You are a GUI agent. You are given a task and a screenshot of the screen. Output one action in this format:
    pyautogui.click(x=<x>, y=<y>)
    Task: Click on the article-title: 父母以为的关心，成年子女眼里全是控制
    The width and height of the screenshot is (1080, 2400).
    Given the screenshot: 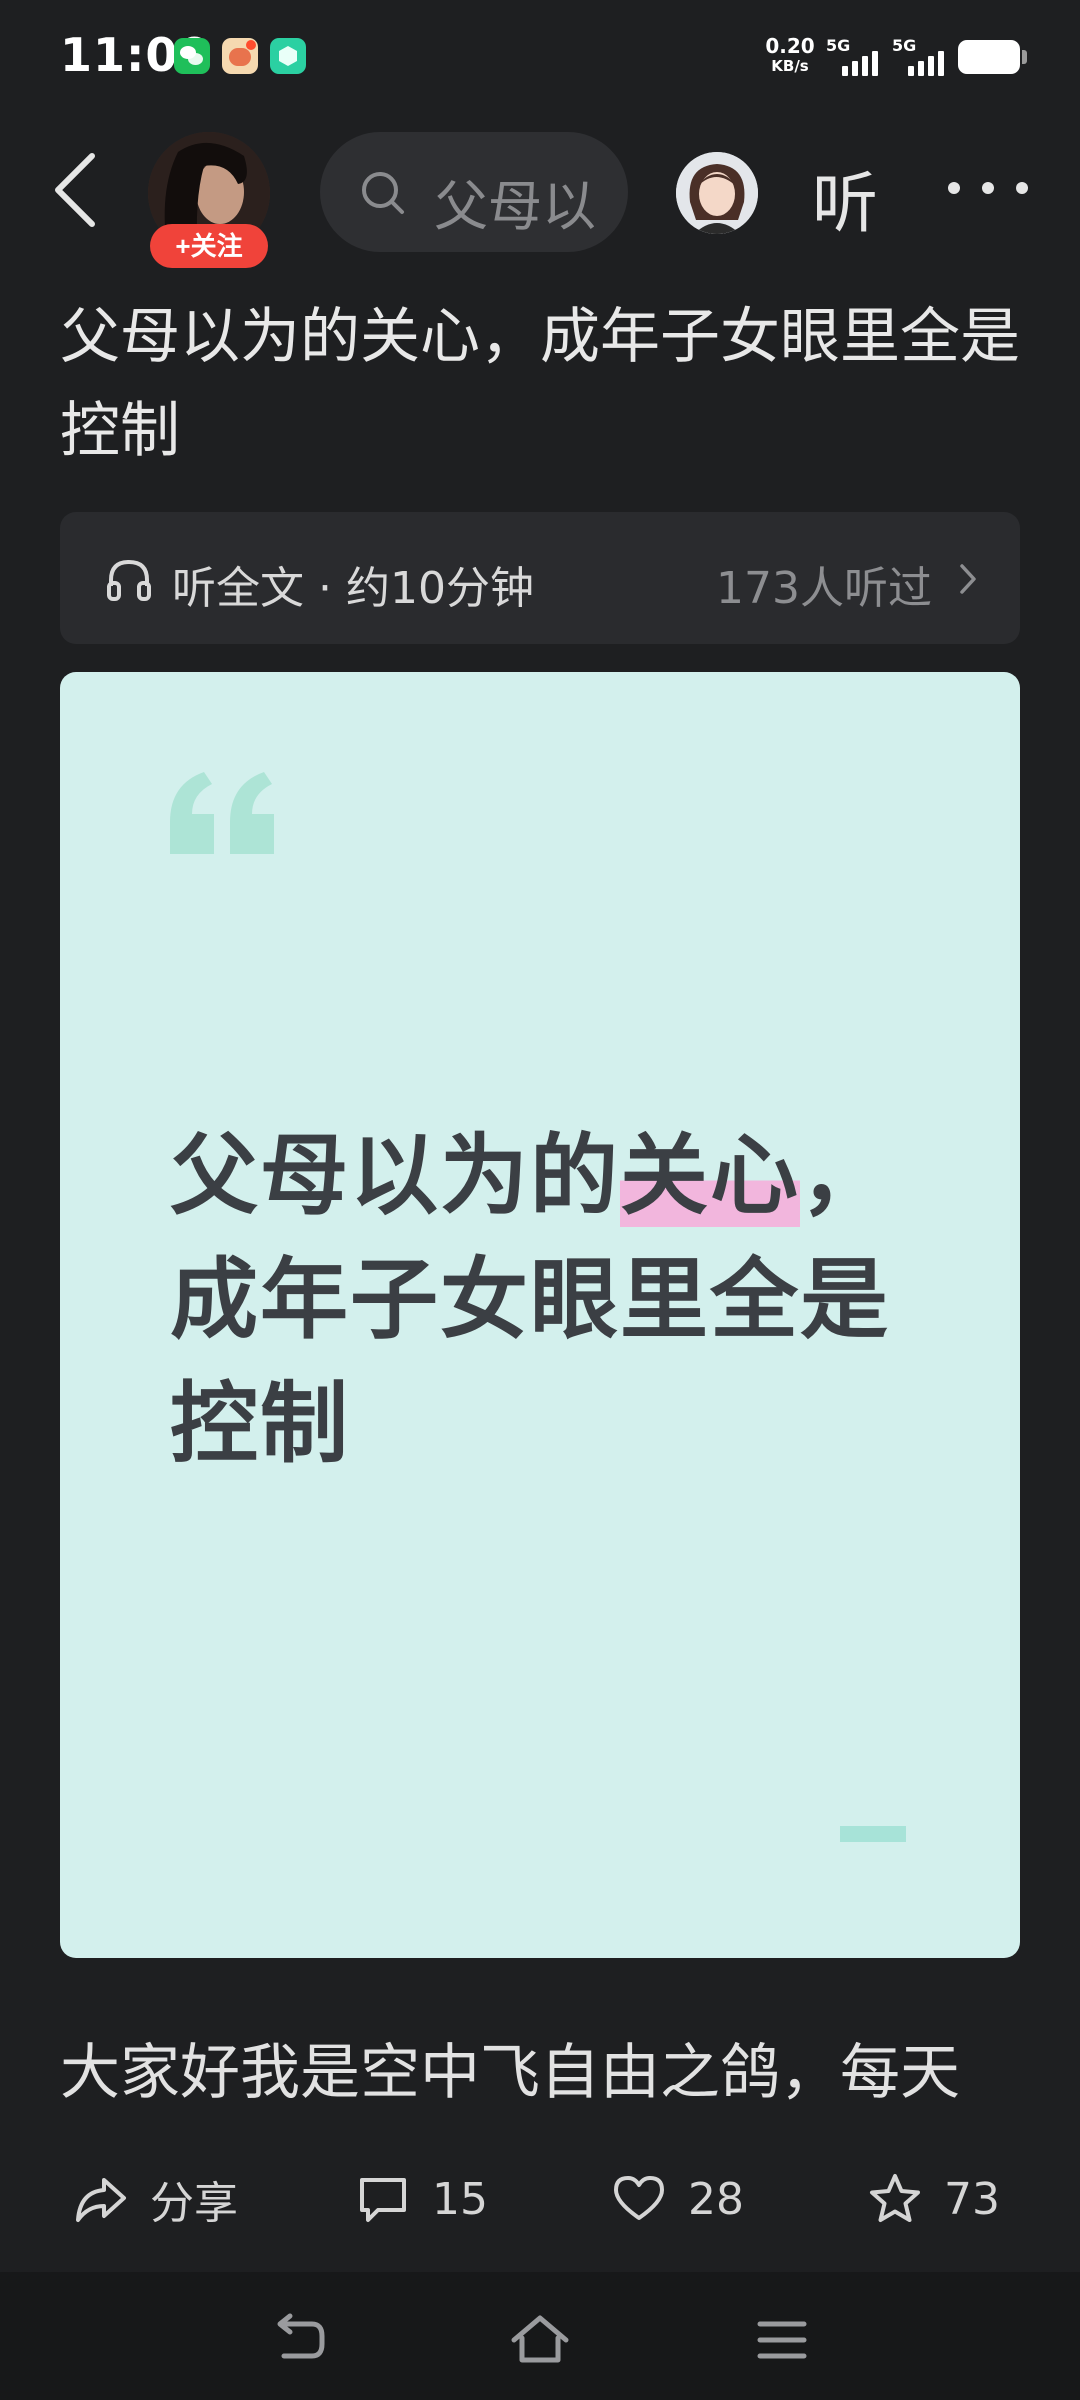 What is the action you would take?
    pyautogui.click(x=540, y=384)
    